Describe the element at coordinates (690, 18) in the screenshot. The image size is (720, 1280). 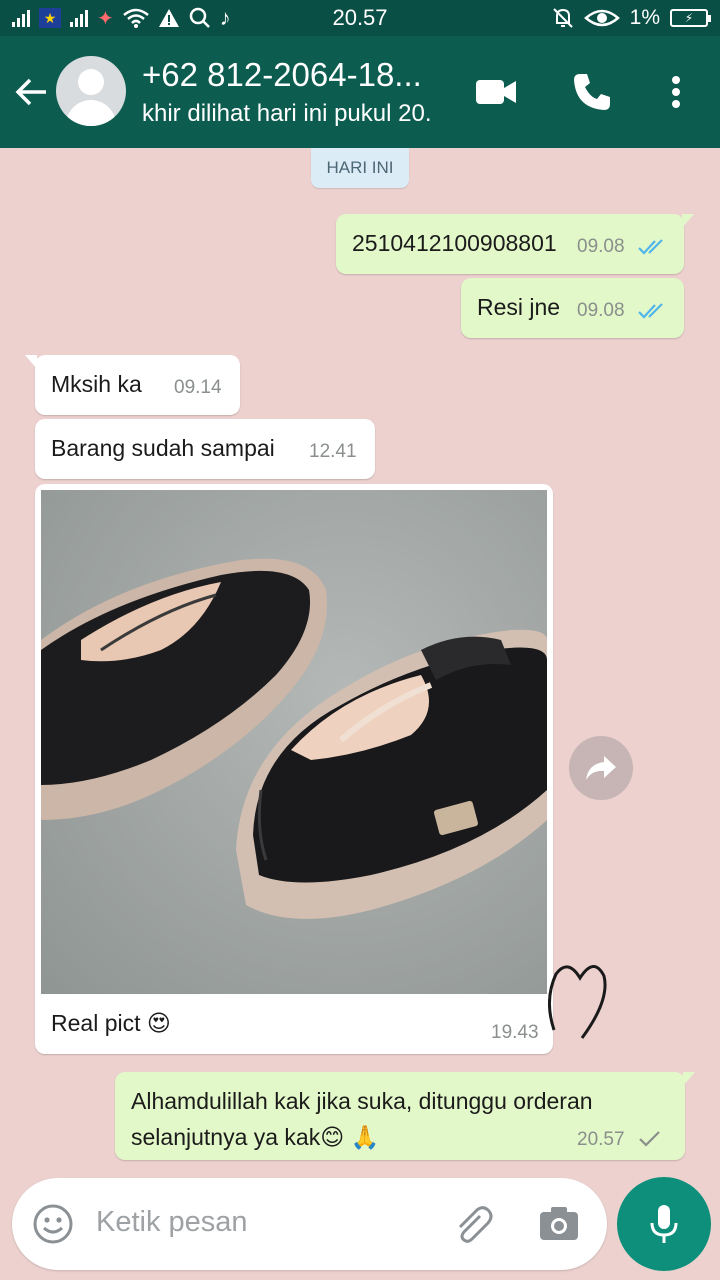
I see `battery-charging-icon: ⚡` at that location.